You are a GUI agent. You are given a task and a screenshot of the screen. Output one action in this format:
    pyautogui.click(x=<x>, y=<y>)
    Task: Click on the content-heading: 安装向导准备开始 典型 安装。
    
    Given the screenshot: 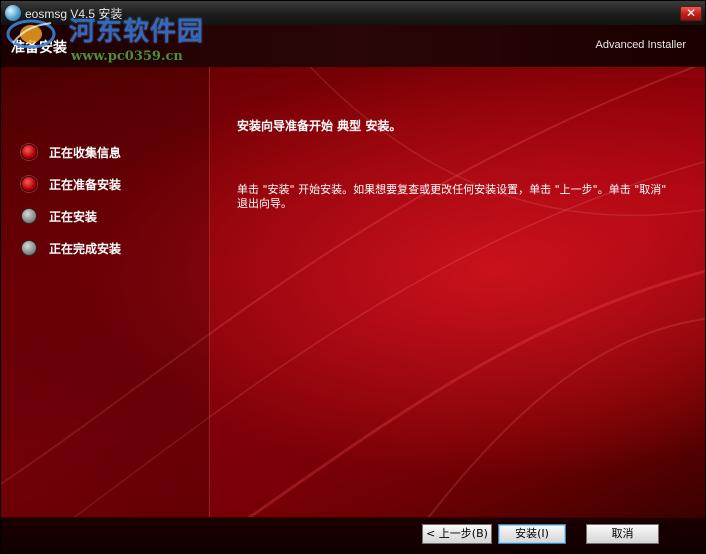 What is the action you would take?
    pyautogui.click(x=319, y=126)
    